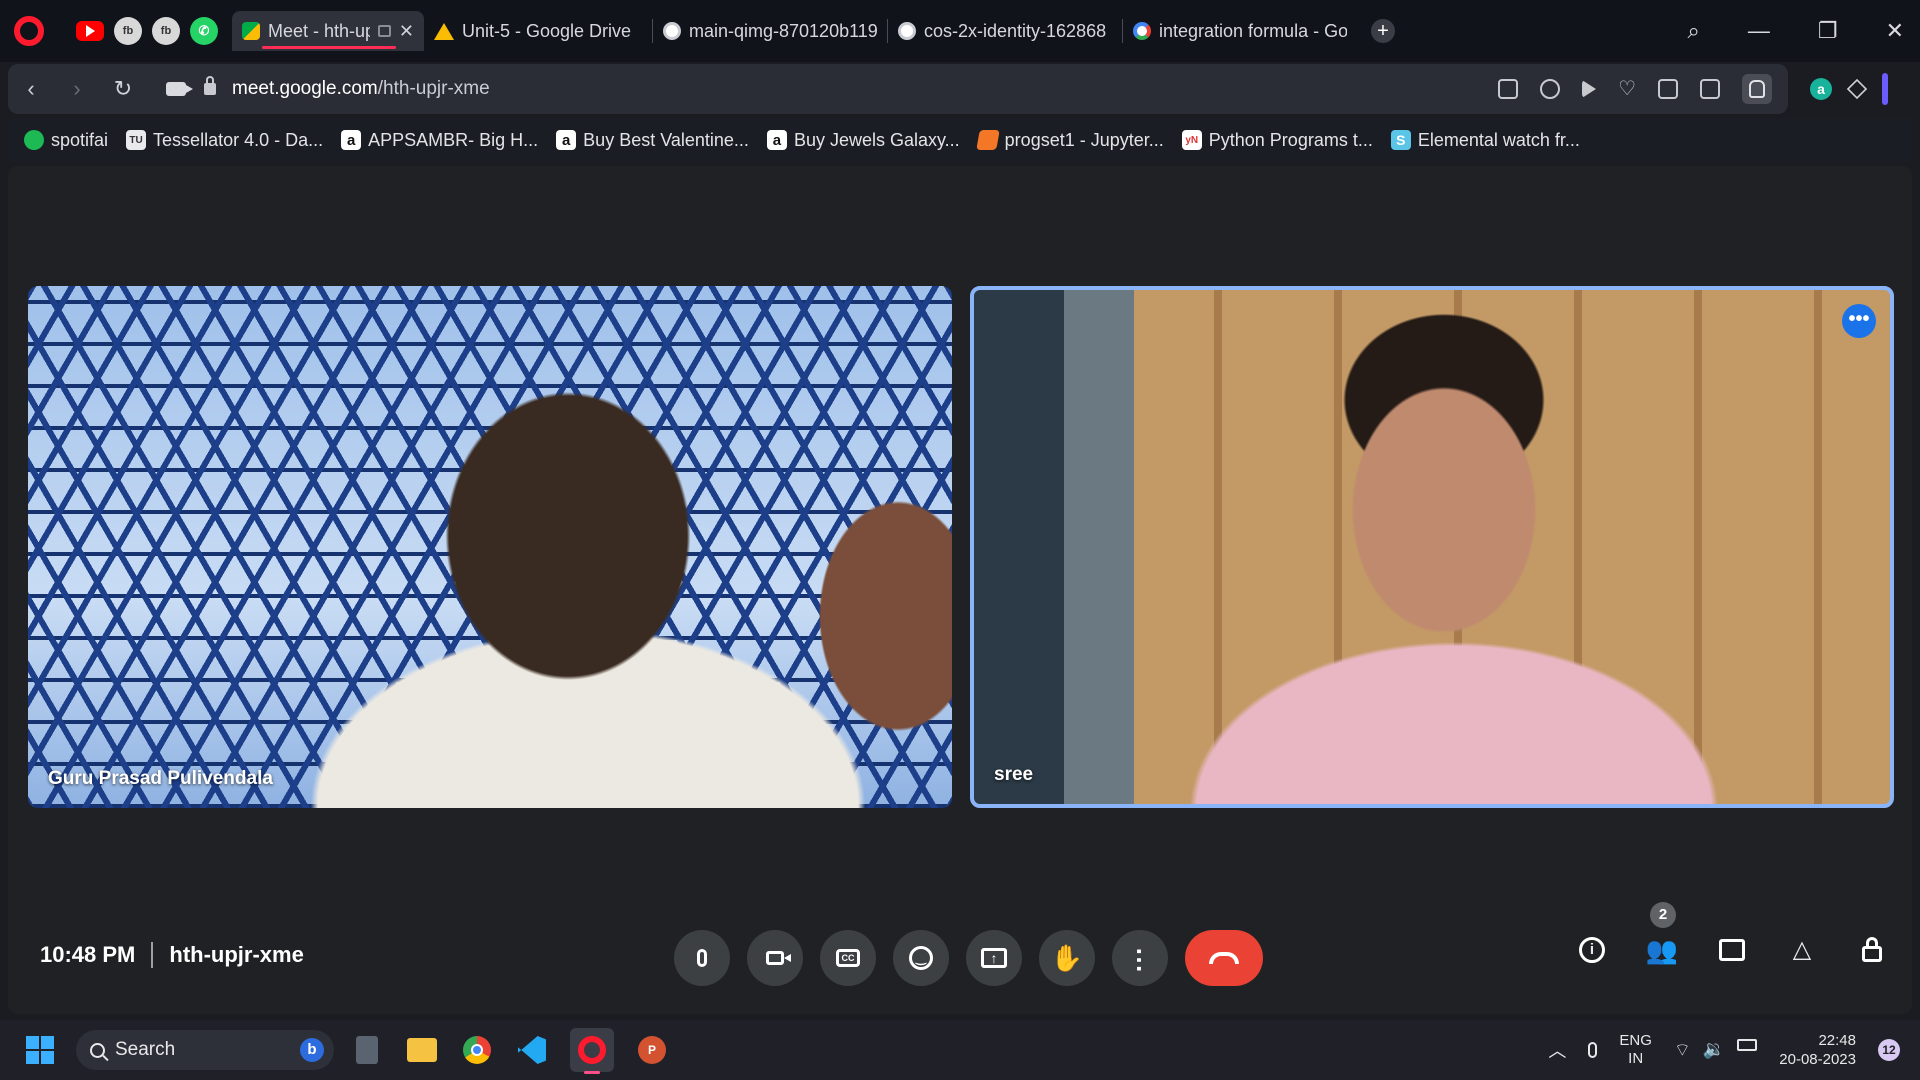 This screenshot has height=1080, width=1920. Describe the element at coordinates (1224, 958) in the screenshot. I see `leave-call-button` at that location.